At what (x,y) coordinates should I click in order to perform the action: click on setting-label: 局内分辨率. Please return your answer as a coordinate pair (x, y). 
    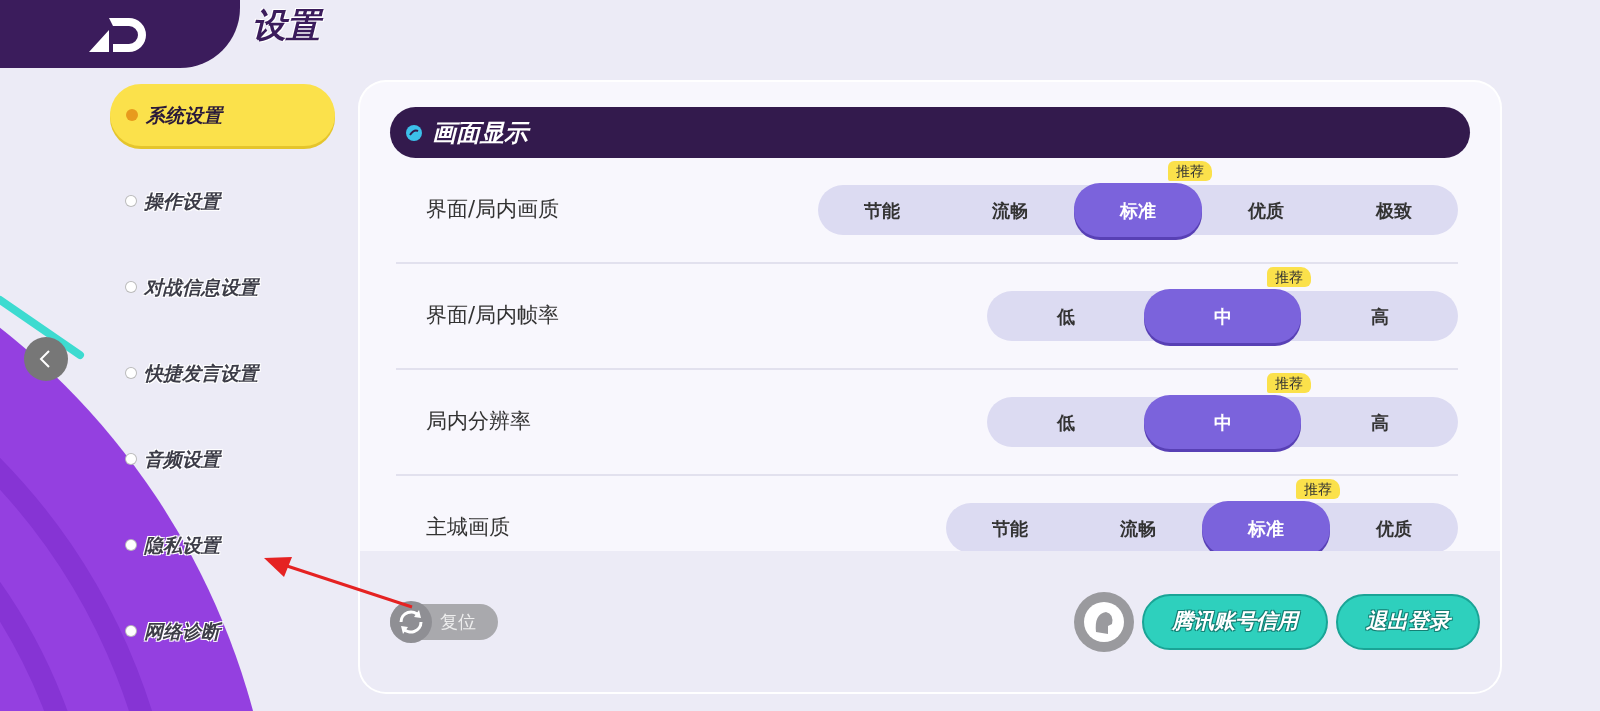
    Looking at the image, I should click on (478, 422).